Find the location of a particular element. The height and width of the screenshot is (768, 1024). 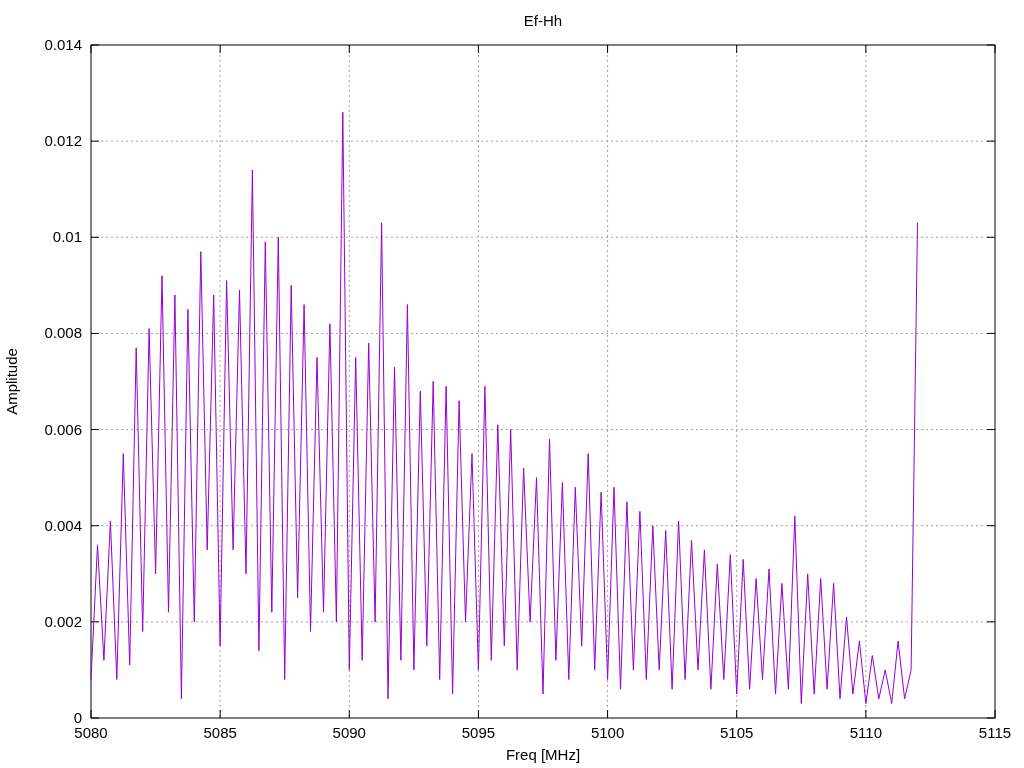

y-tick-label: 0.012 is located at coordinates (63, 141).